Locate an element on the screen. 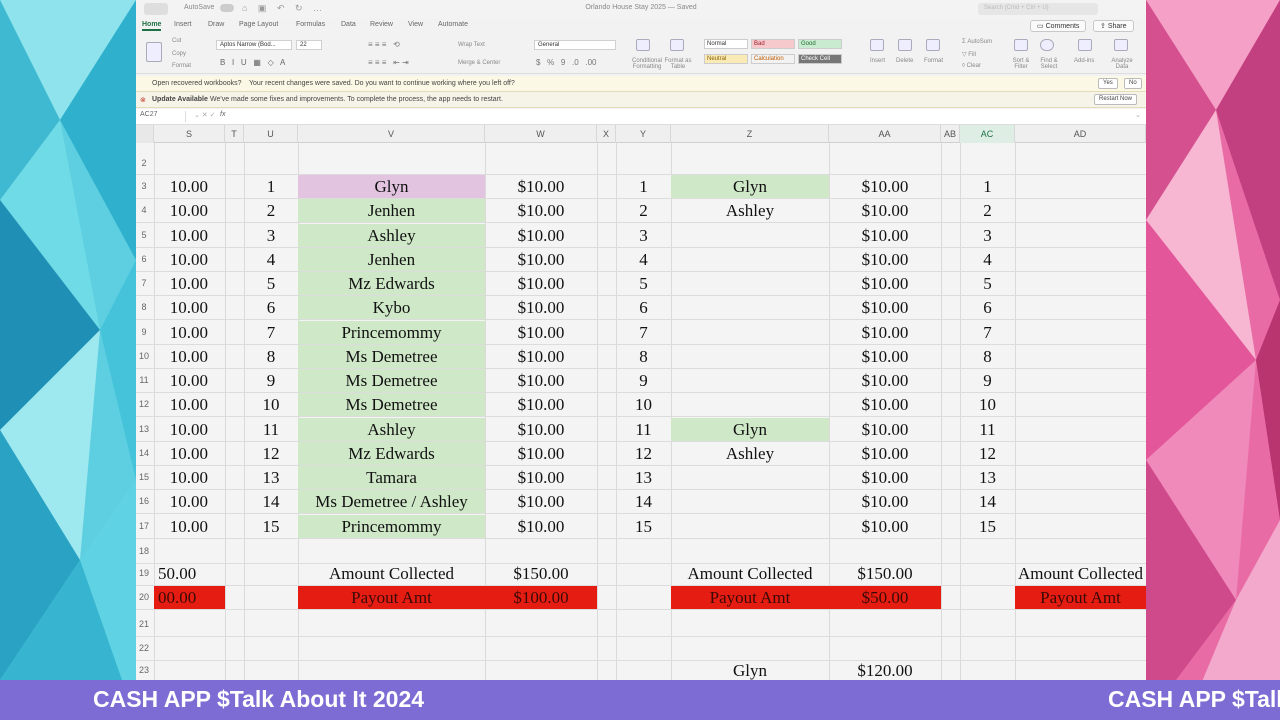 The image size is (1280, 720). cell-y: 8 is located at coordinates (643, 356).